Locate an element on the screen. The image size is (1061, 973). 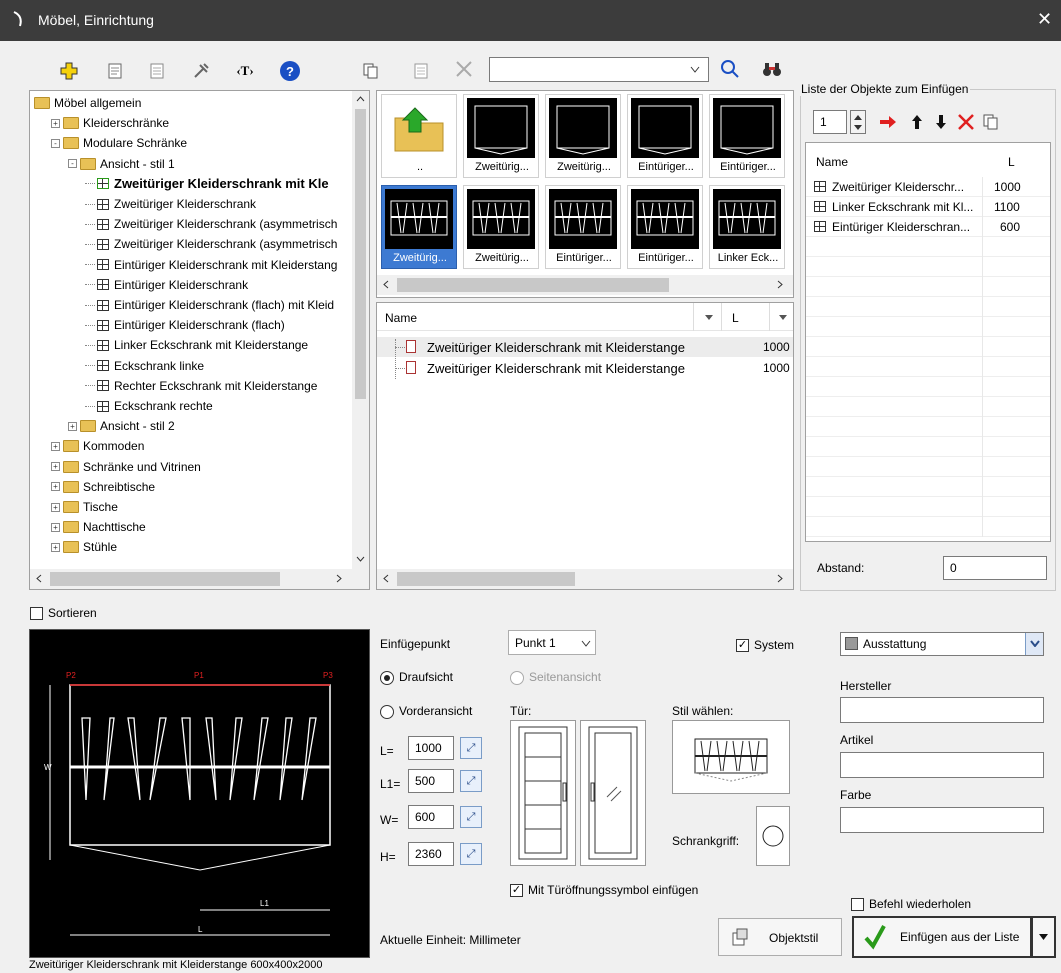
insert-point-select: Punkt 1 is located at coordinates (552, 642).